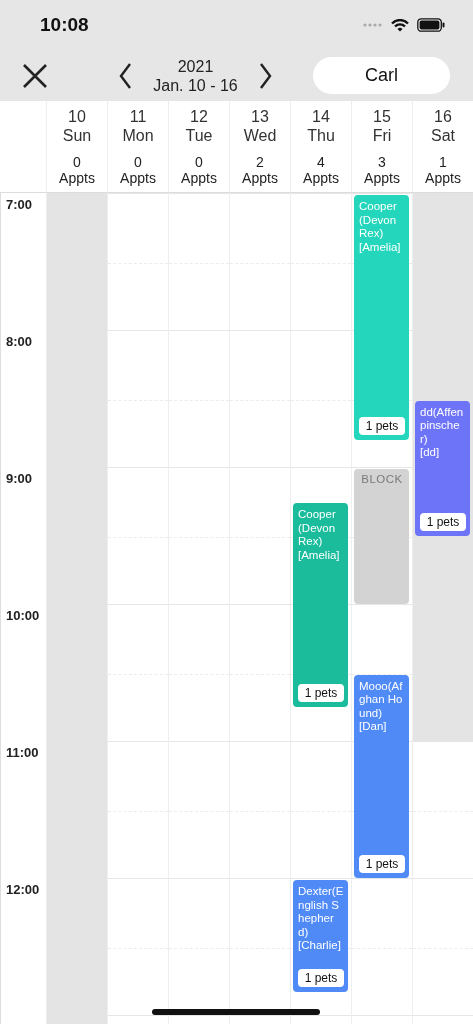 Image resolution: width=473 pixels, height=1024 pixels. Describe the element at coordinates (321, 135) in the screenshot. I see `day-name: Thu` at that location.